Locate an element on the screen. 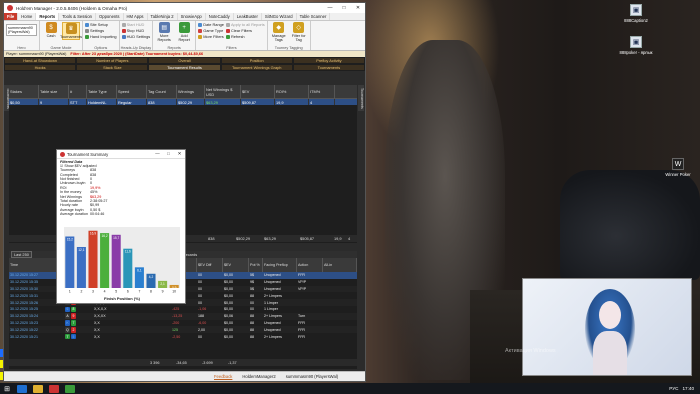  col-facing-preflop: Facing Preflop is located at coordinates (280, 265).